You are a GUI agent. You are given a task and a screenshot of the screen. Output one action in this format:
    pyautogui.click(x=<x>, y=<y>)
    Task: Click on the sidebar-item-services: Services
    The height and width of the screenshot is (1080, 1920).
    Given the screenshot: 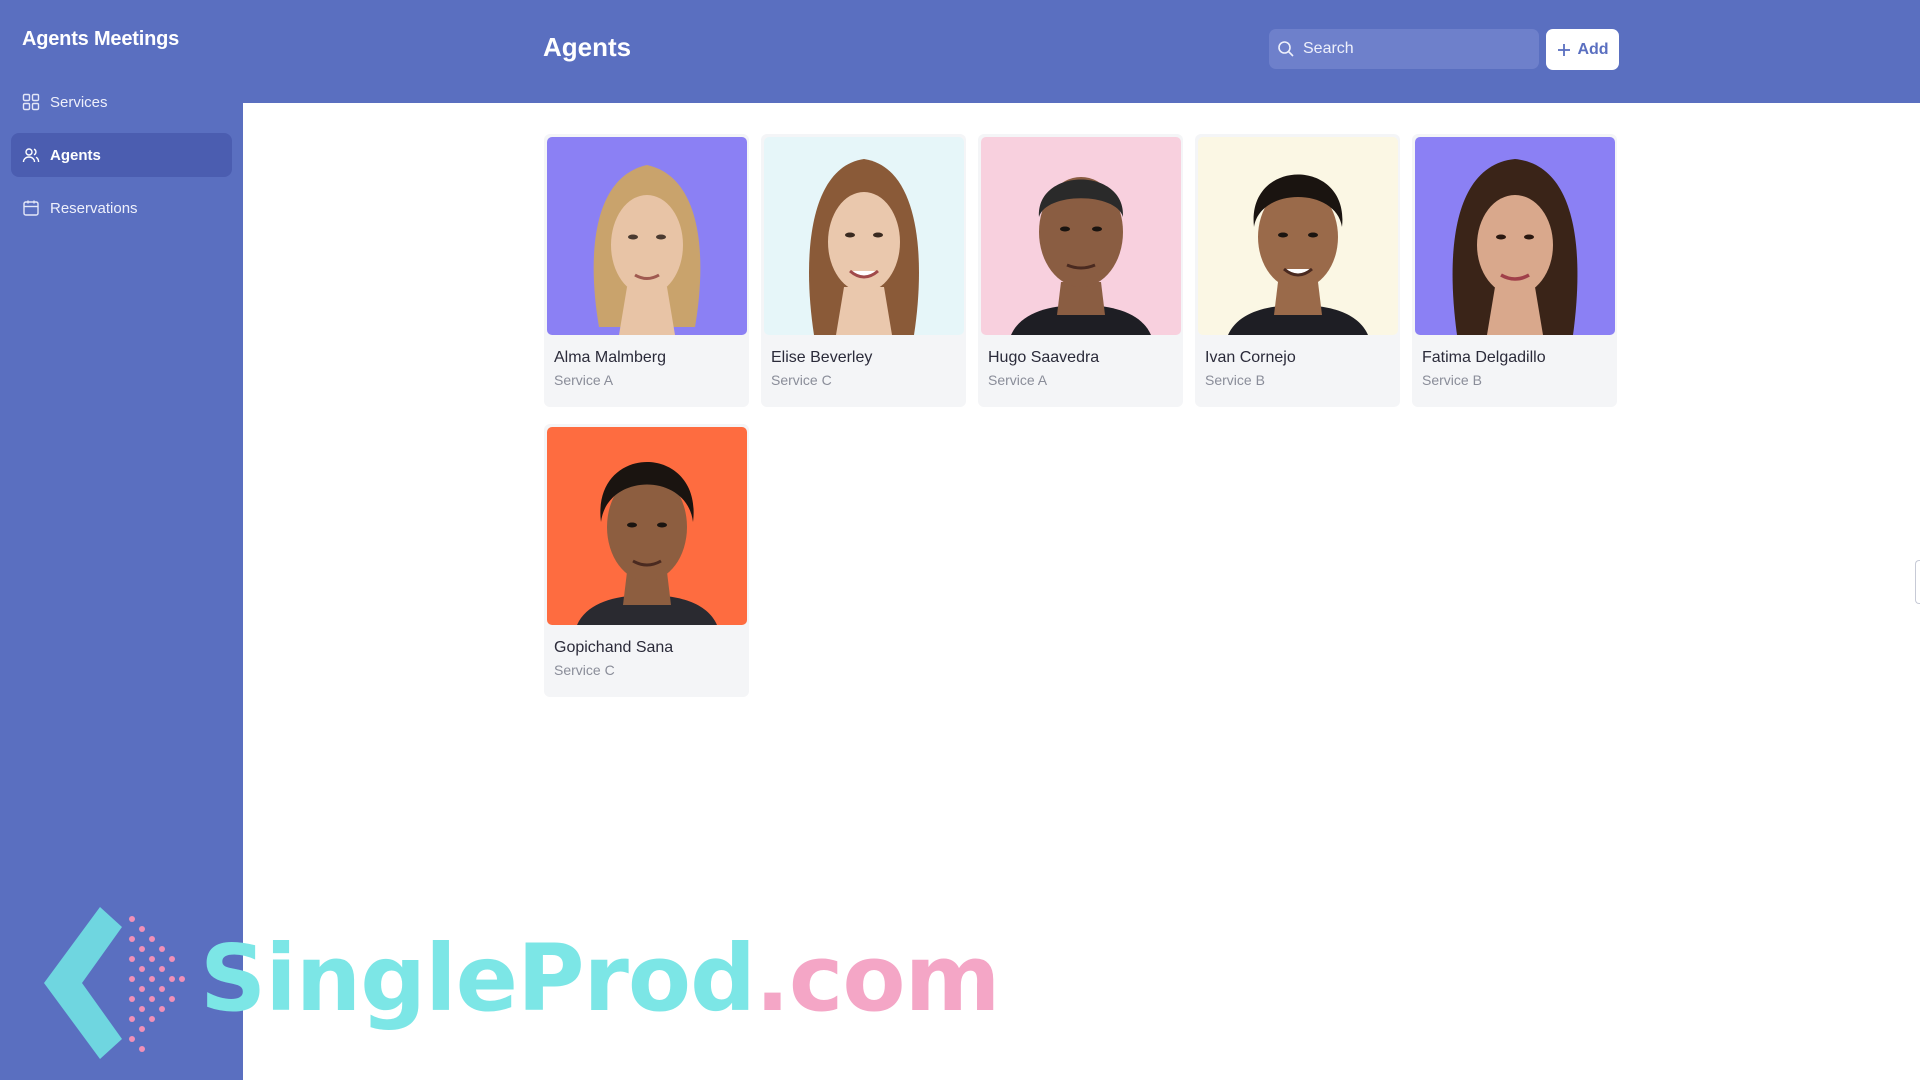 What is the action you would take?
    pyautogui.click(x=121, y=102)
    